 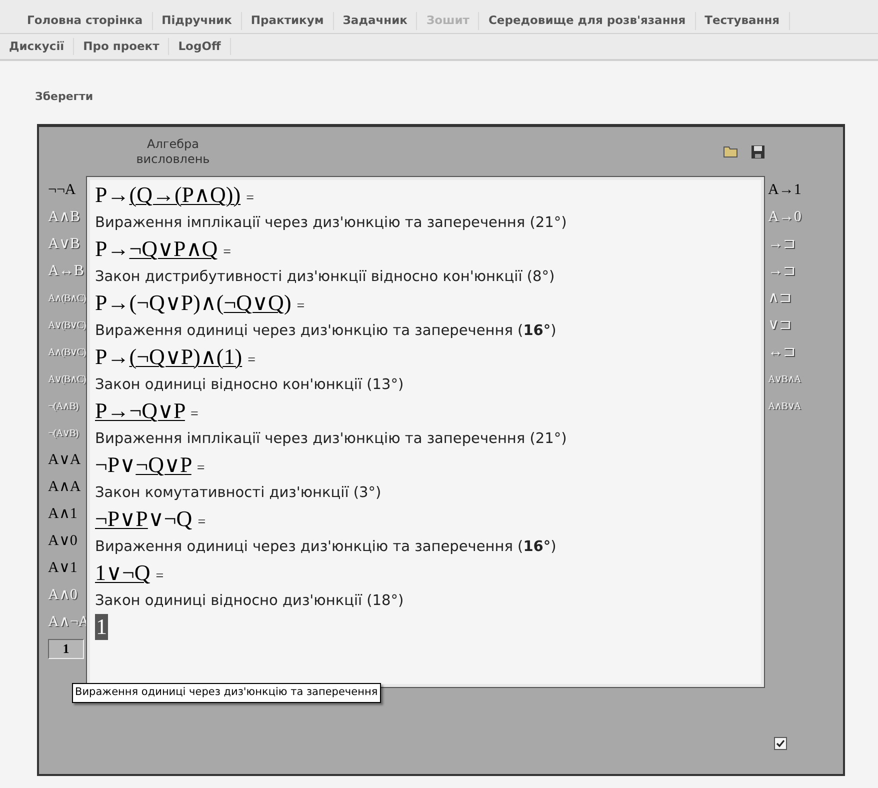 I want to click on folder-icon, so click(x=731, y=151).